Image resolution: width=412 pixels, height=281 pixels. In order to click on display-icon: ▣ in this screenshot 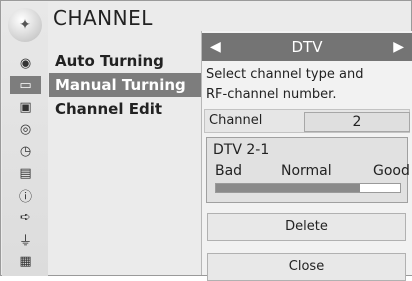, I will do `click(25, 107)`.